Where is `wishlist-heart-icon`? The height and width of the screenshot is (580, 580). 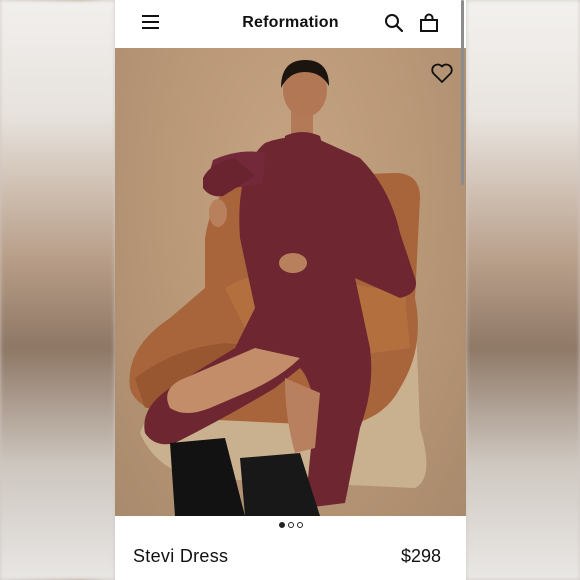
wishlist-heart-icon is located at coordinates (442, 73).